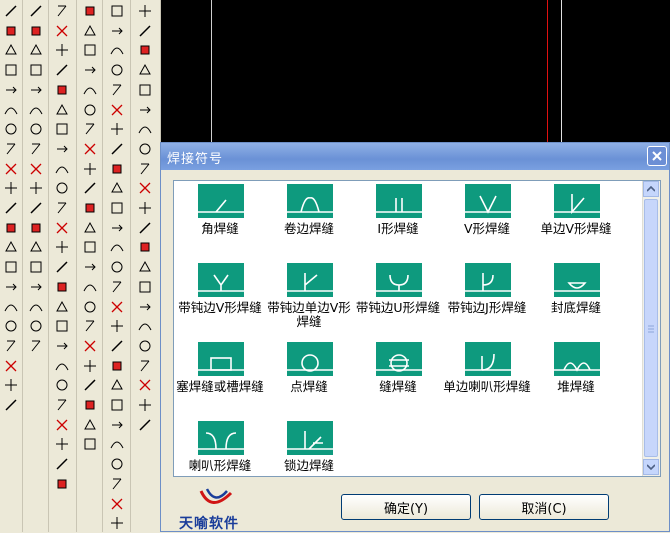 The image size is (670, 533). What do you see at coordinates (651, 328) in the screenshot?
I see `vertical-scrollbar` at bounding box center [651, 328].